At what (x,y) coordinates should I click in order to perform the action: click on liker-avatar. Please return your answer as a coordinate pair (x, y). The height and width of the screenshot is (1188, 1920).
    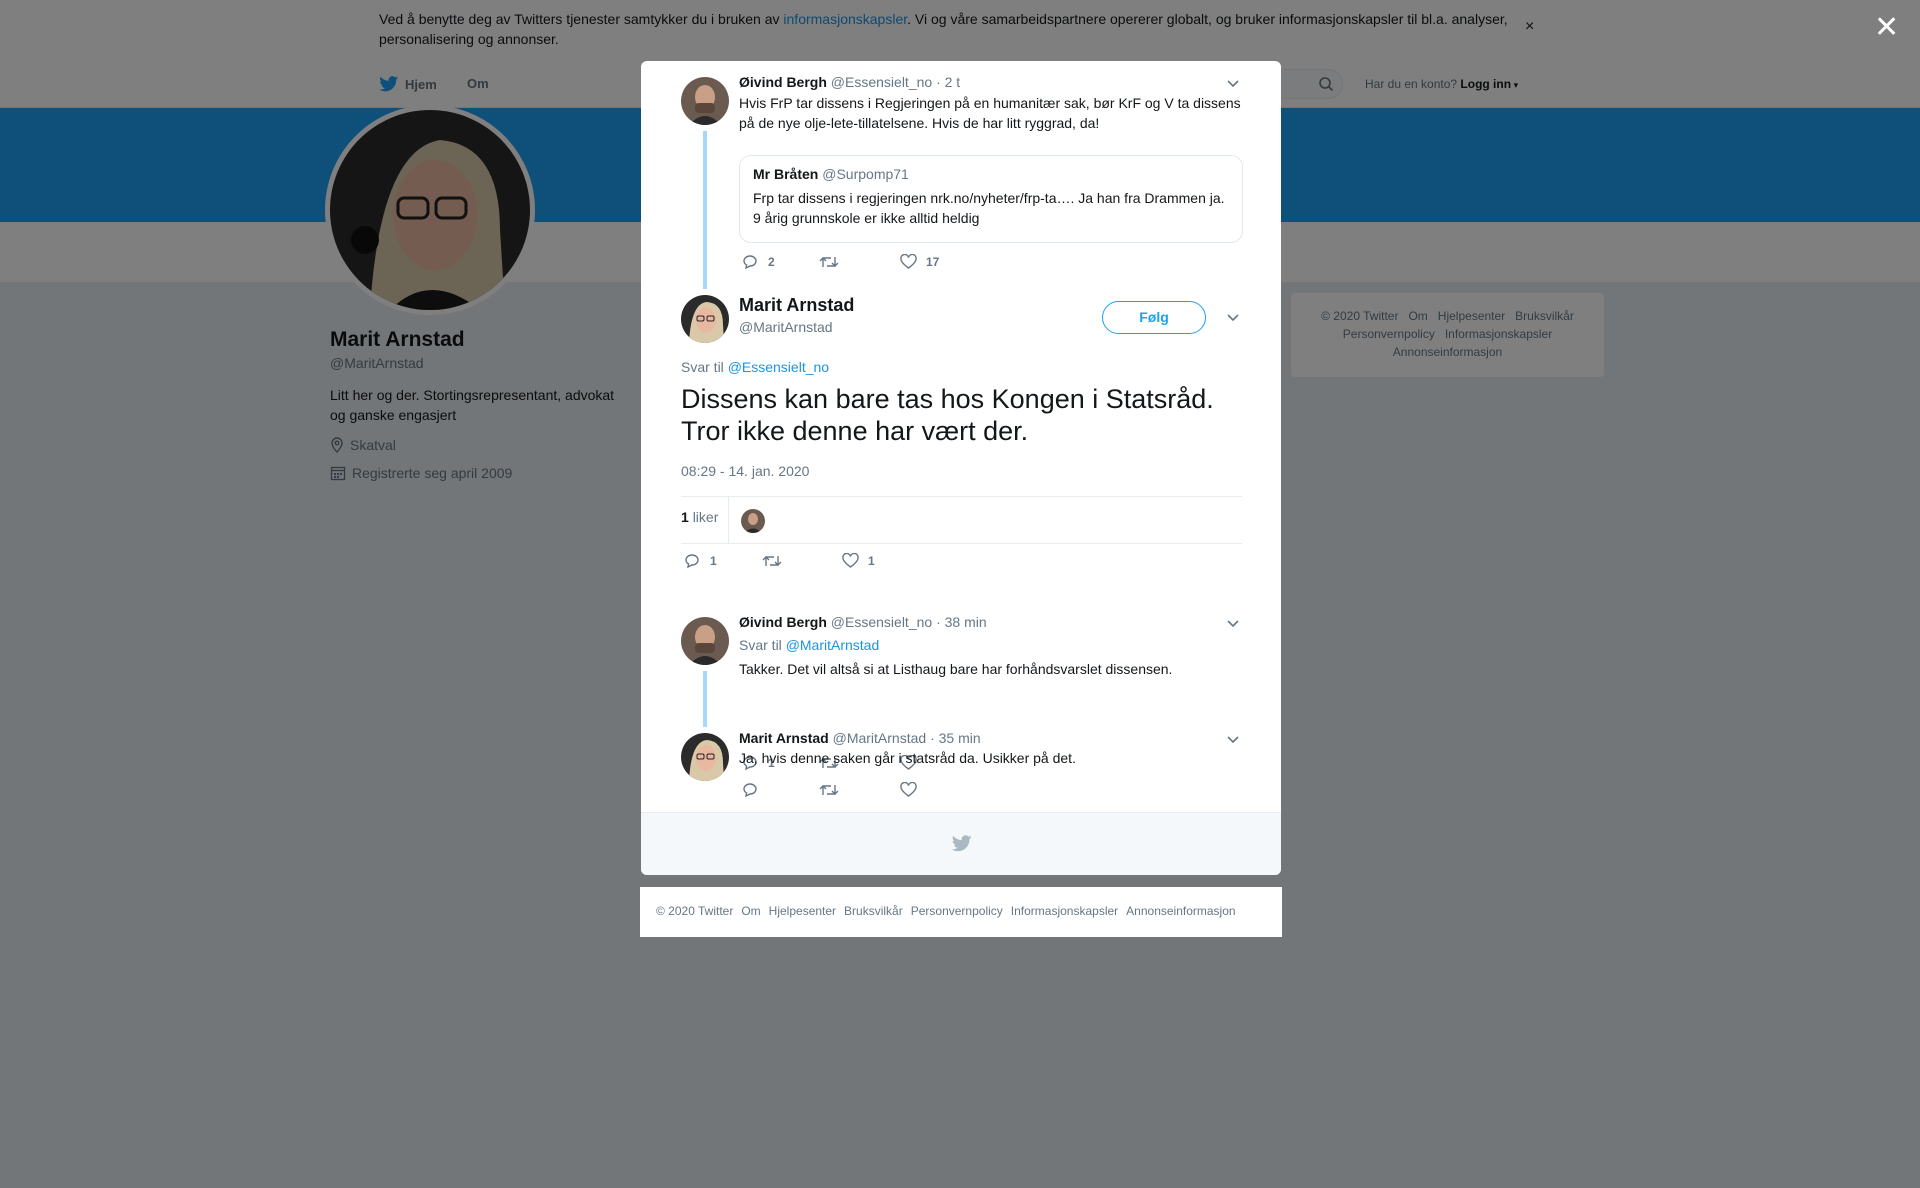
    Looking at the image, I should click on (753, 521).